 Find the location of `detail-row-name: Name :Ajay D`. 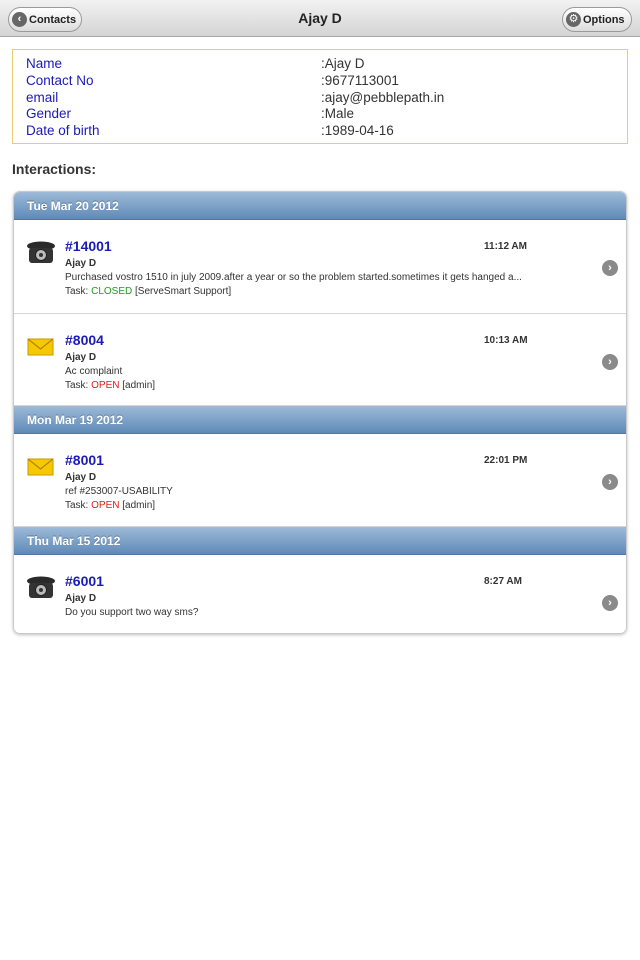

detail-row-name: Name :Ajay D is located at coordinates (326, 64).